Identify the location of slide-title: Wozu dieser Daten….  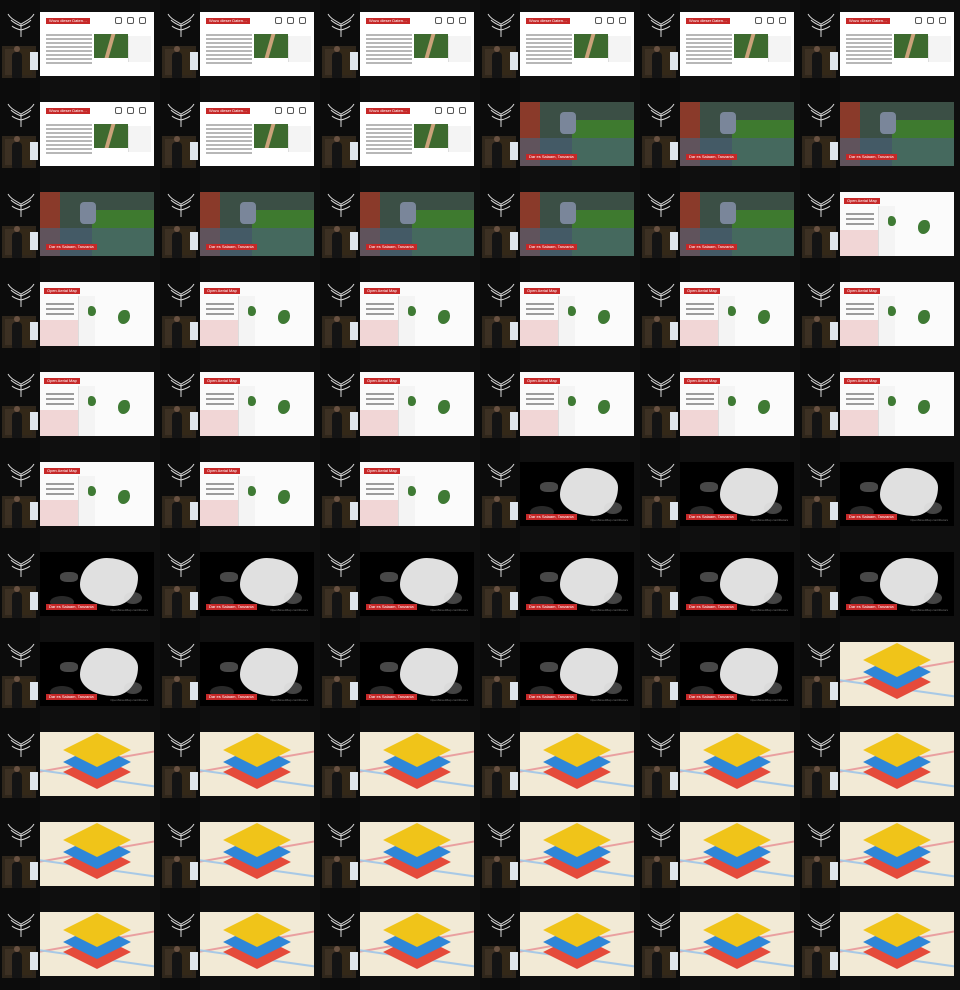
(228, 111).